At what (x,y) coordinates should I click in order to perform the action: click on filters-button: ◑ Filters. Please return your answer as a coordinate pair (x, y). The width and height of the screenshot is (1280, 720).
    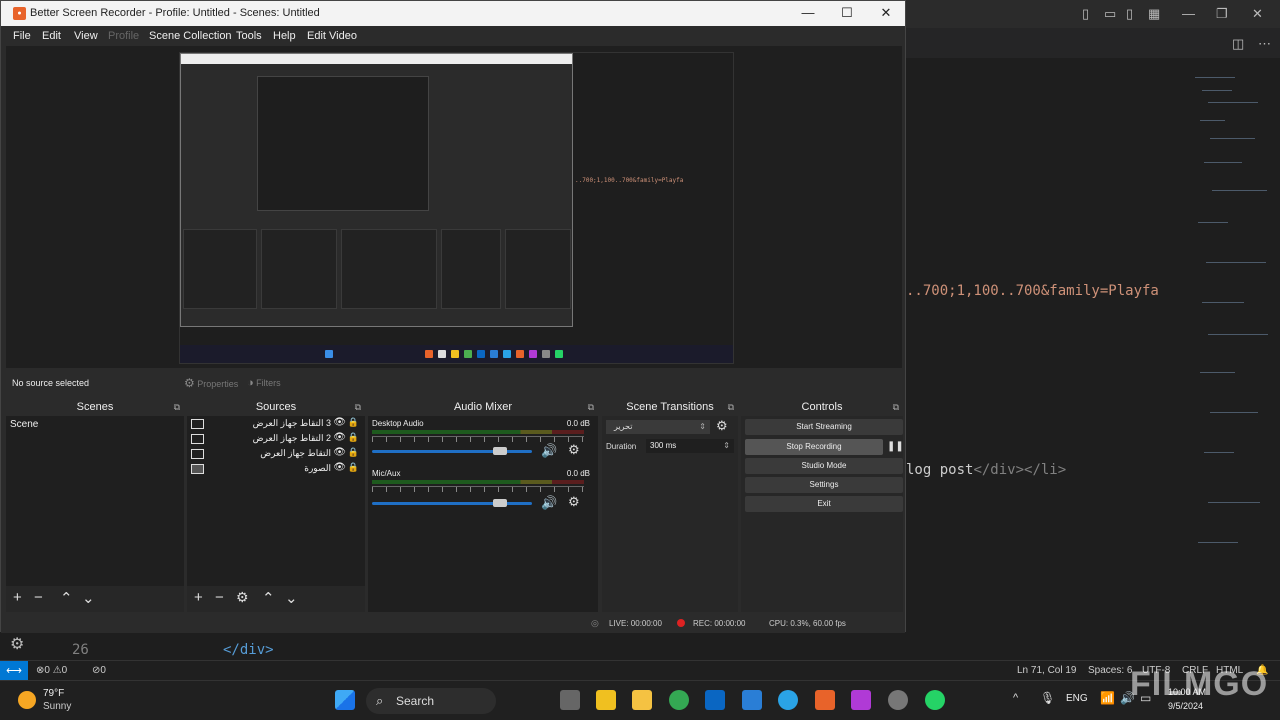
    Looking at the image, I should click on (264, 383).